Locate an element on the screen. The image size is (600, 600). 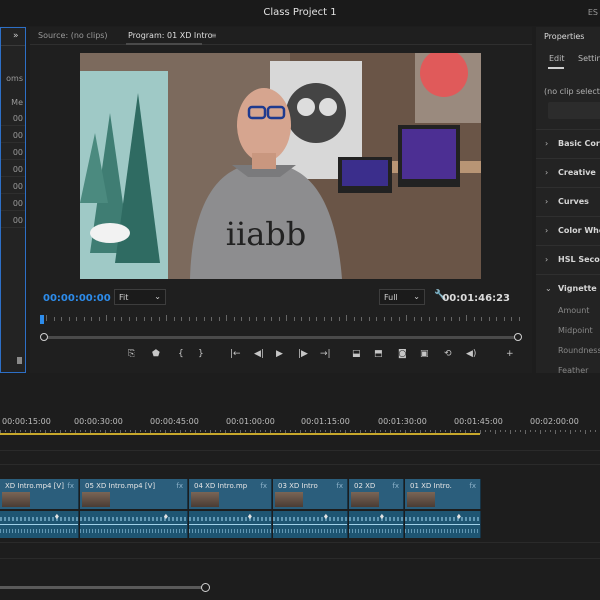
section-title: Creative is located at coordinates (577, 172).